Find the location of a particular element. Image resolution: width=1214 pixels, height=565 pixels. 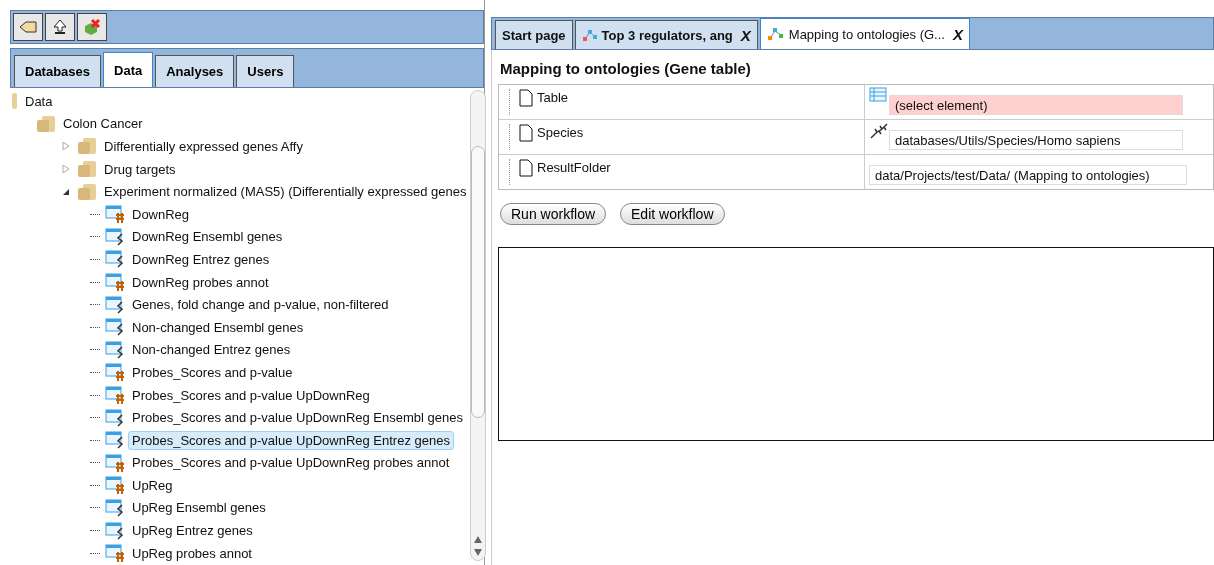

workflow-button: Run workflow is located at coordinates (553, 214).